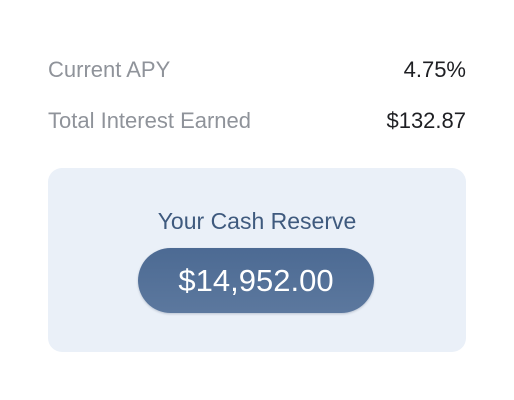  What do you see at coordinates (434, 69) in the screenshot?
I see `apy-value: 4.75%` at bounding box center [434, 69].